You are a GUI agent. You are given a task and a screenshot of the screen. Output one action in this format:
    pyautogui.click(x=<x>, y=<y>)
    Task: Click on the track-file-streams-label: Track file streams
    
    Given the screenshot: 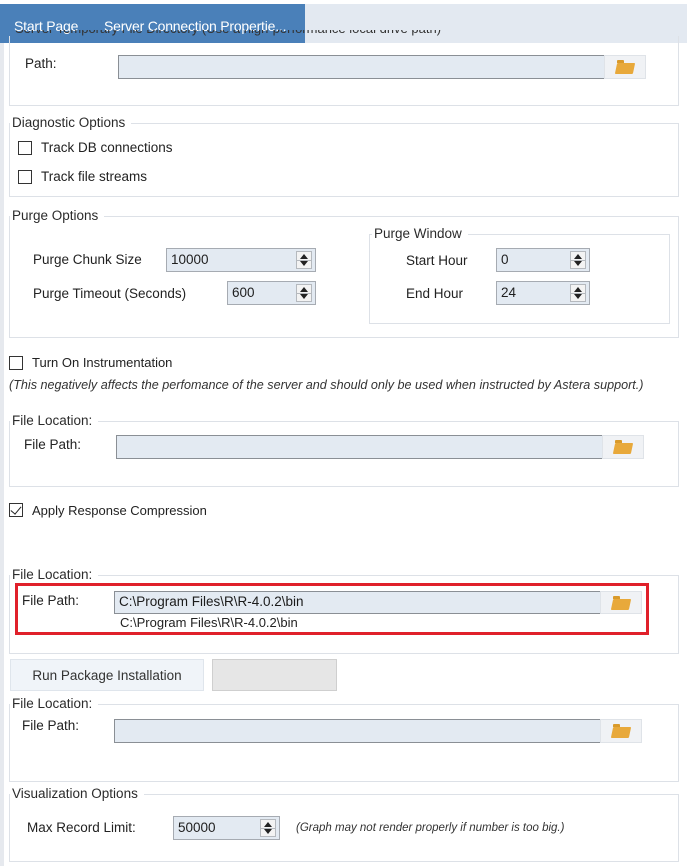 What is the action you would take?
    pyautogui.click(x=94, y=176)
    